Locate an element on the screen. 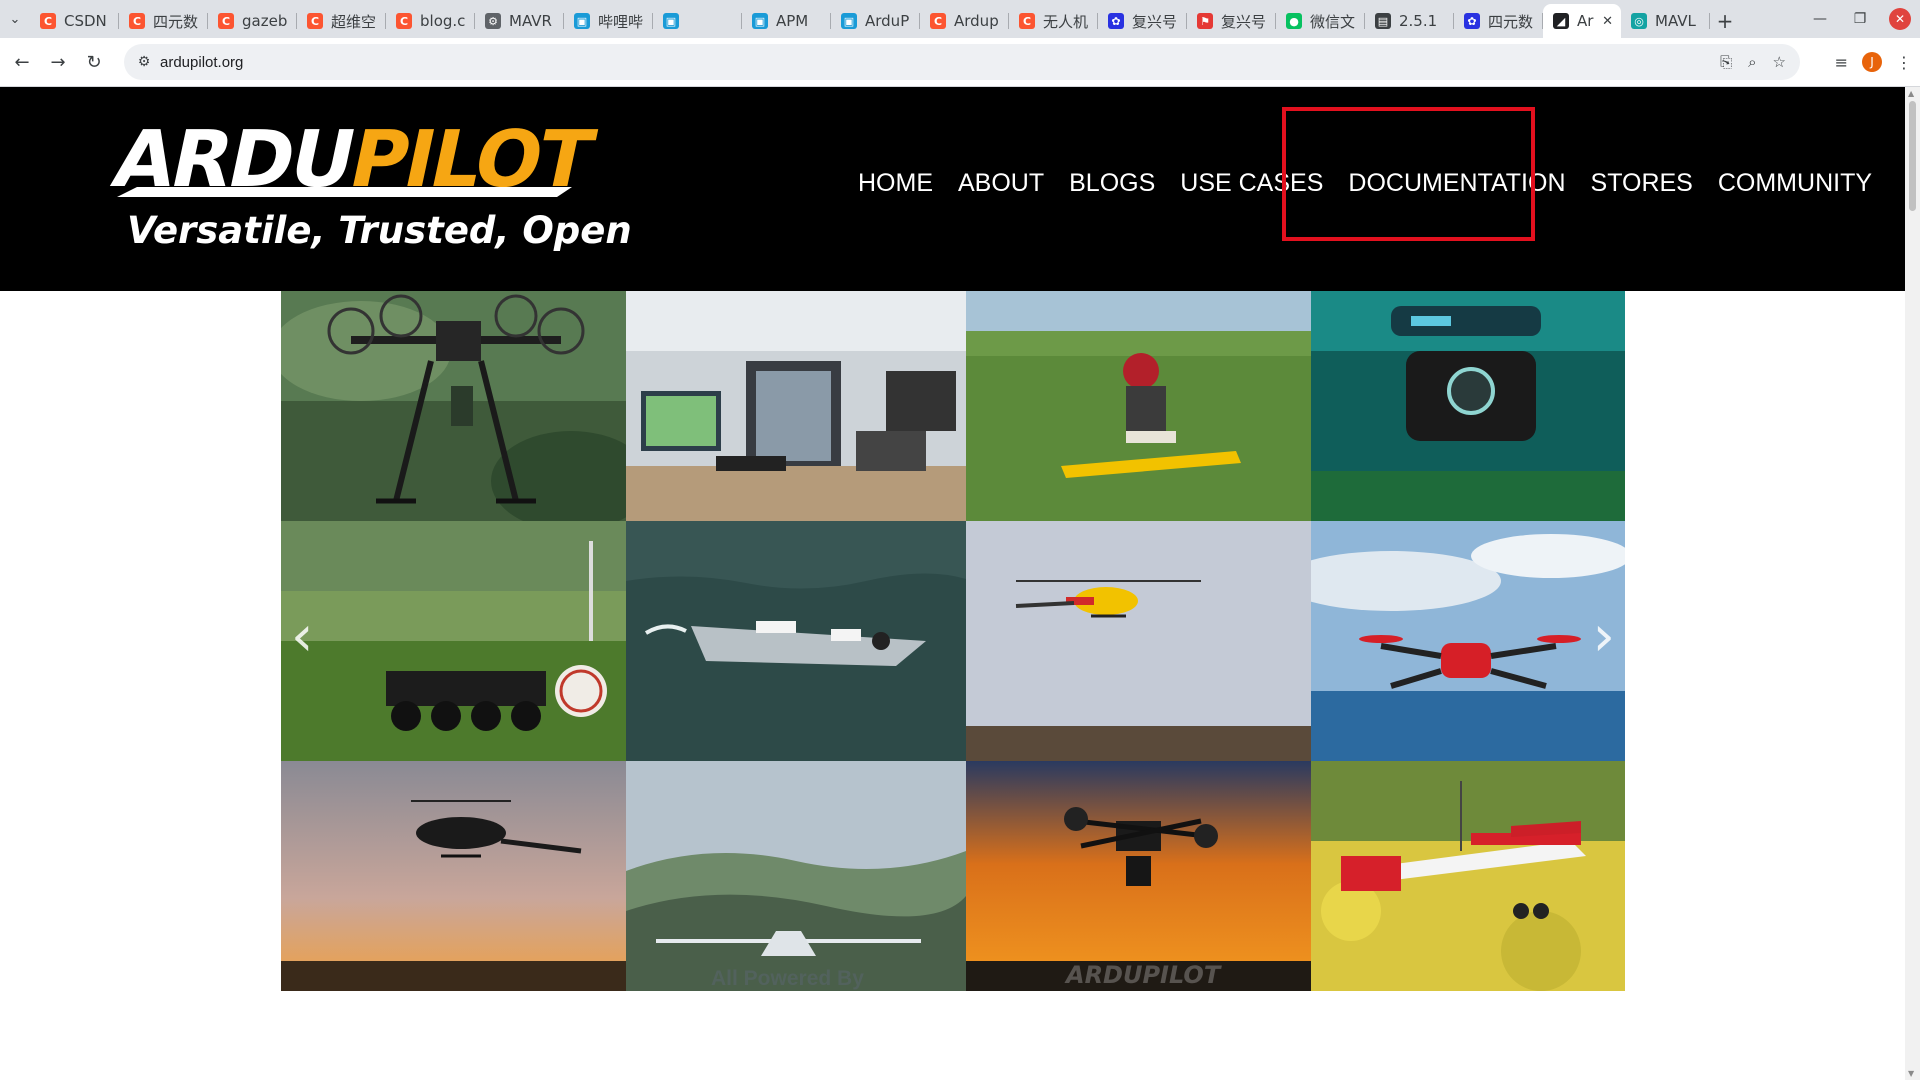 This screenshot has width=1920, height=1080. mavlink-icon: ◎ is located at coordinates (1639, 21).